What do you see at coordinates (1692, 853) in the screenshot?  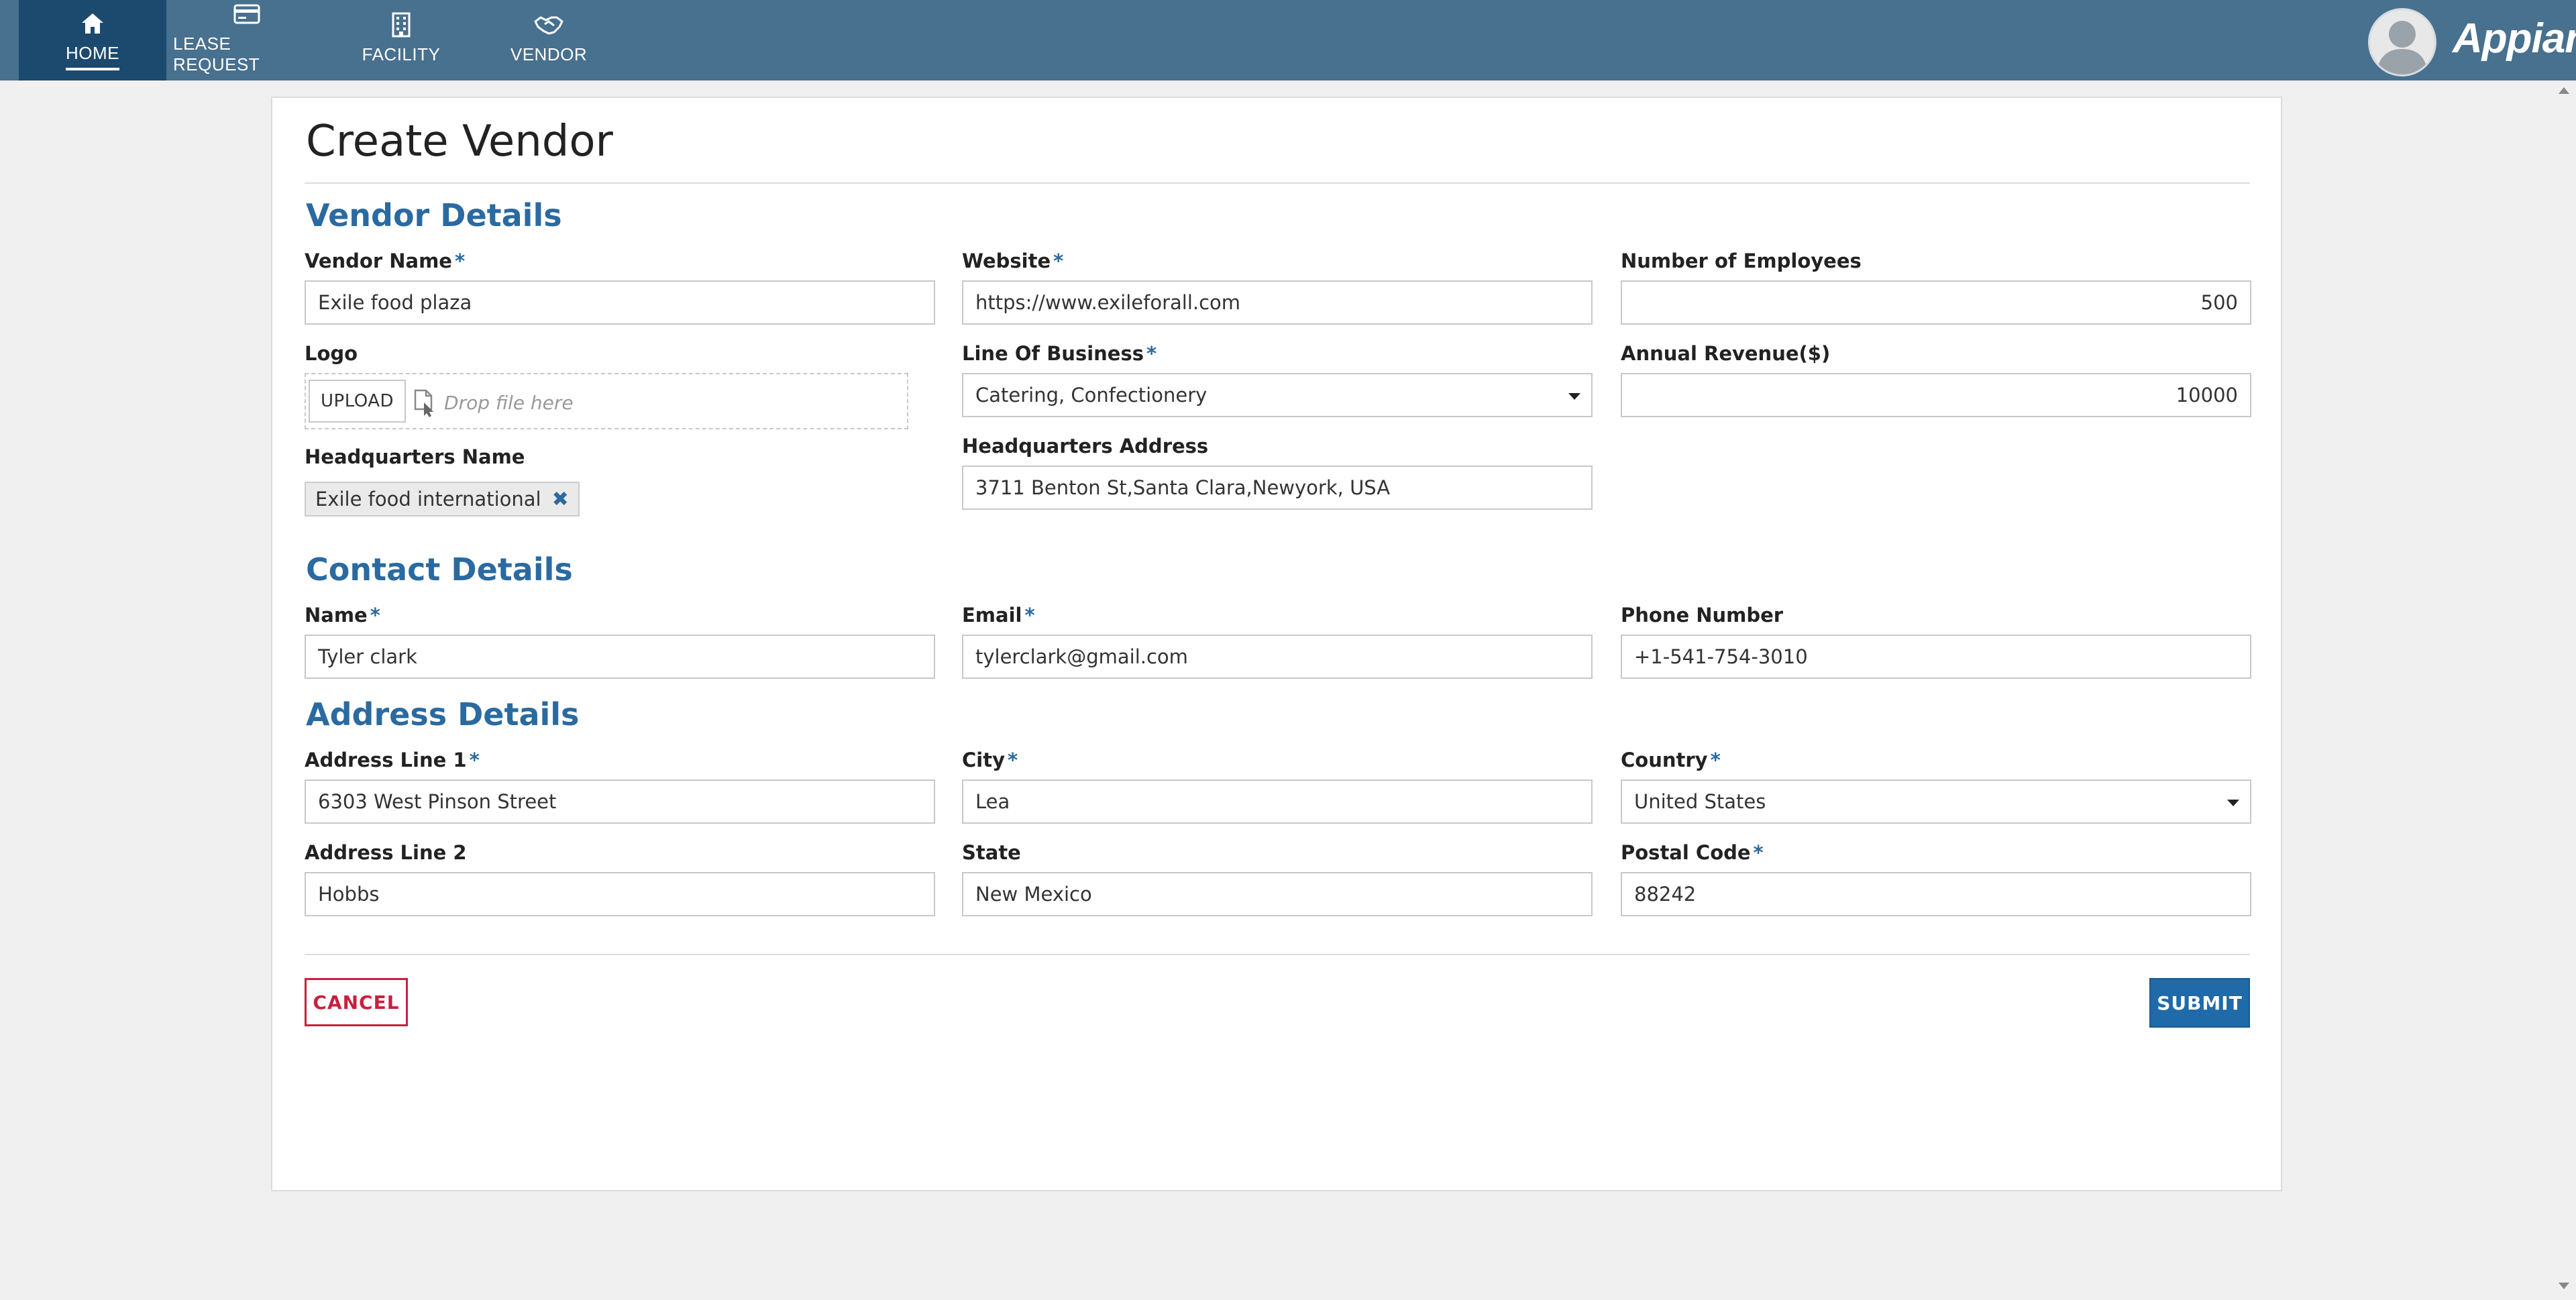 I see `postal-code-label: Postal Code *` at bounding box center [1692, 853].